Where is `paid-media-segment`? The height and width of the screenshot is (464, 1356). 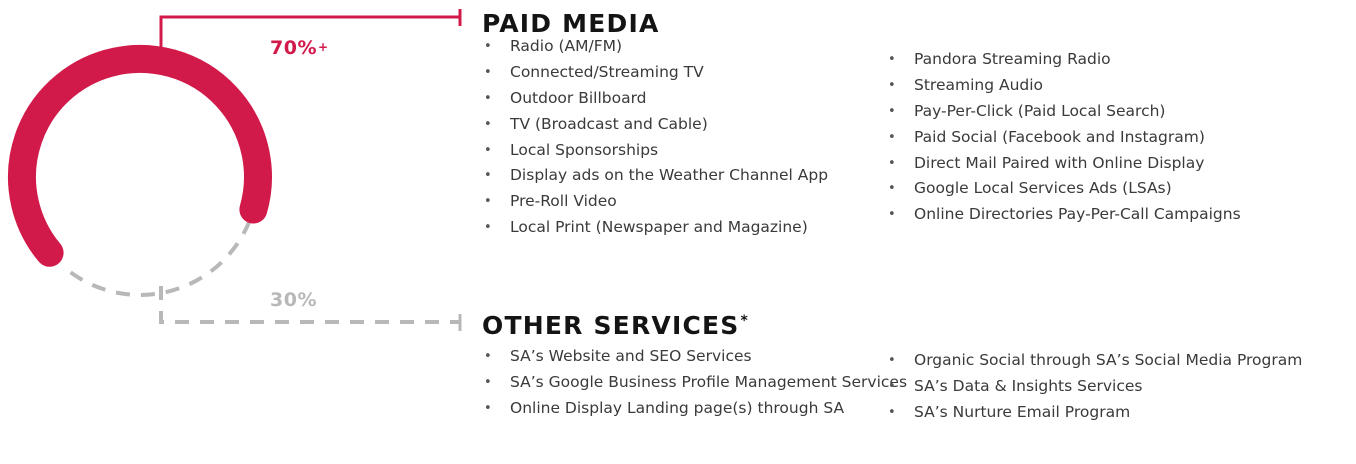
paid-media-segment is located at coordinates (139, 155).